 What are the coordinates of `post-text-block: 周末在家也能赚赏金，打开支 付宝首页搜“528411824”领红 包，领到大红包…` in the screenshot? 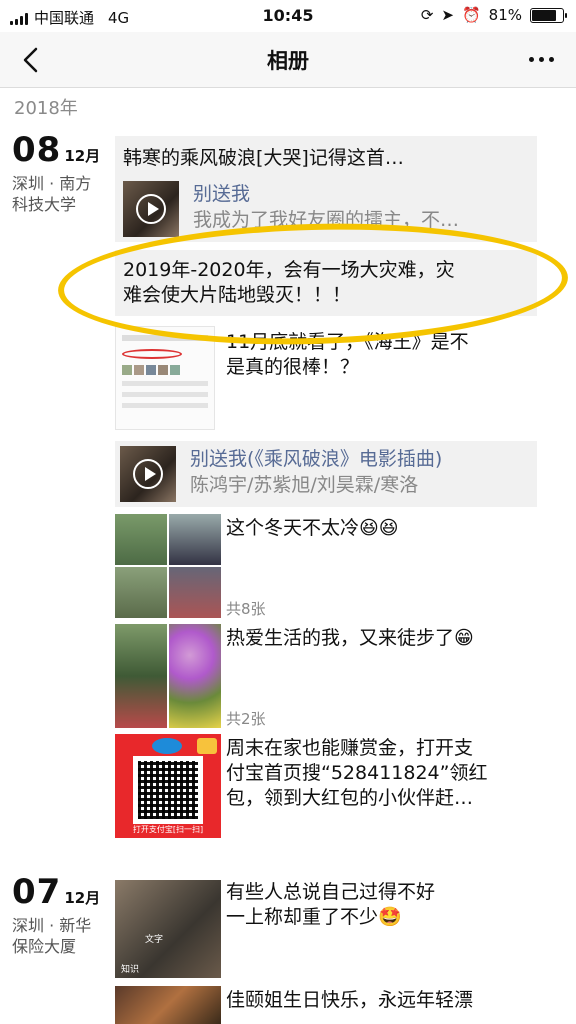 It's located at (381, 773).